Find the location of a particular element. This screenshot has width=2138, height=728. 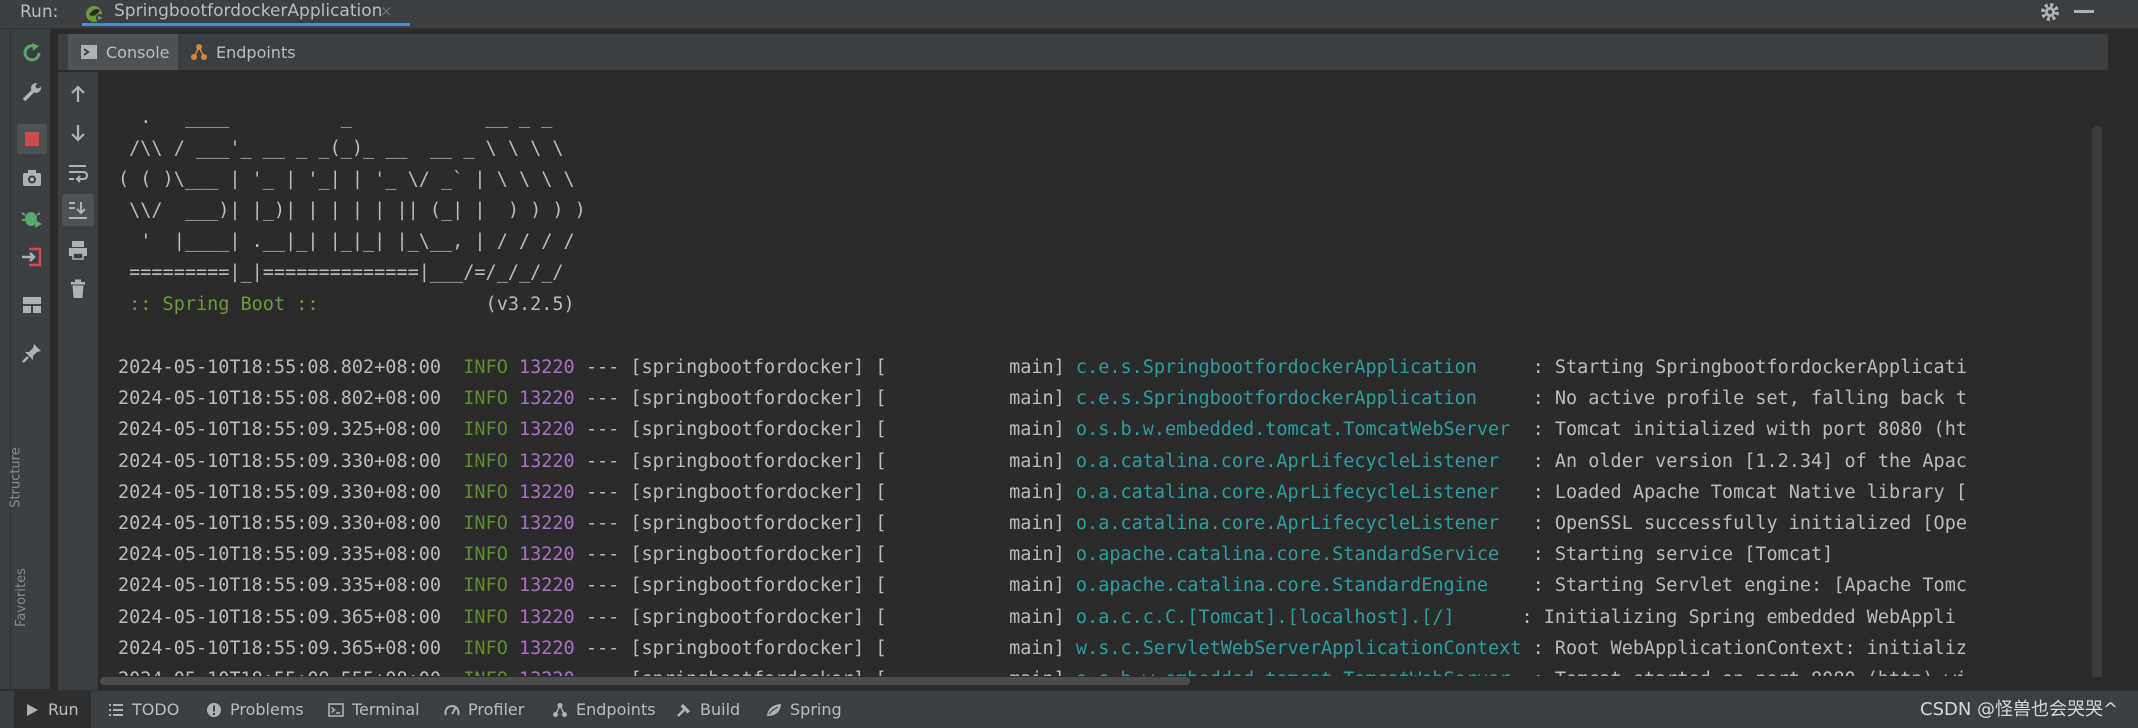

tool-window-terminal: Terminal is located at coordinates (374, 709).